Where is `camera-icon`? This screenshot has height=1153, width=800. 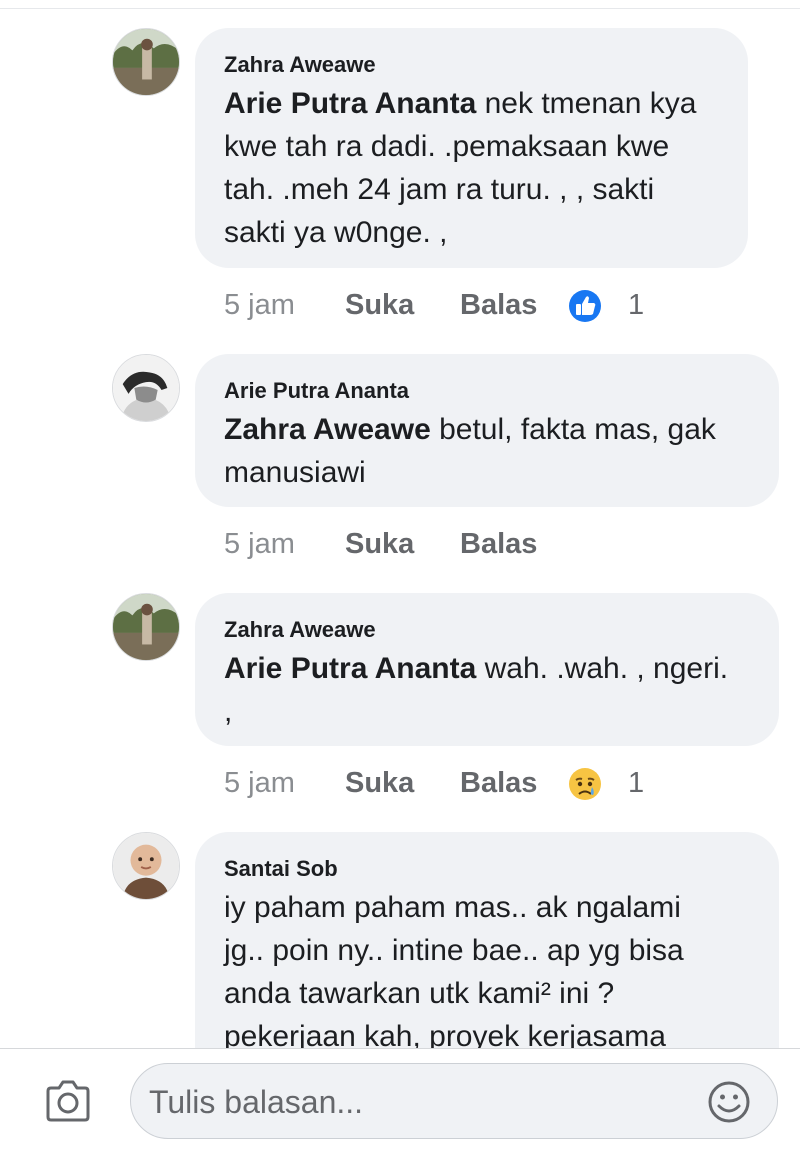
camera-icon is located at coordinates (68, 1101).